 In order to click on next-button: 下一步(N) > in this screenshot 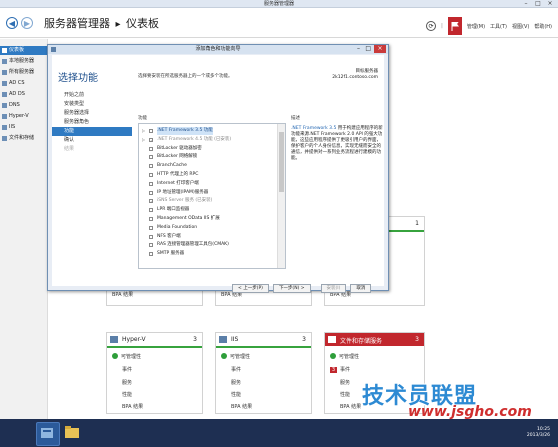, I will do `click(291, 288)`.